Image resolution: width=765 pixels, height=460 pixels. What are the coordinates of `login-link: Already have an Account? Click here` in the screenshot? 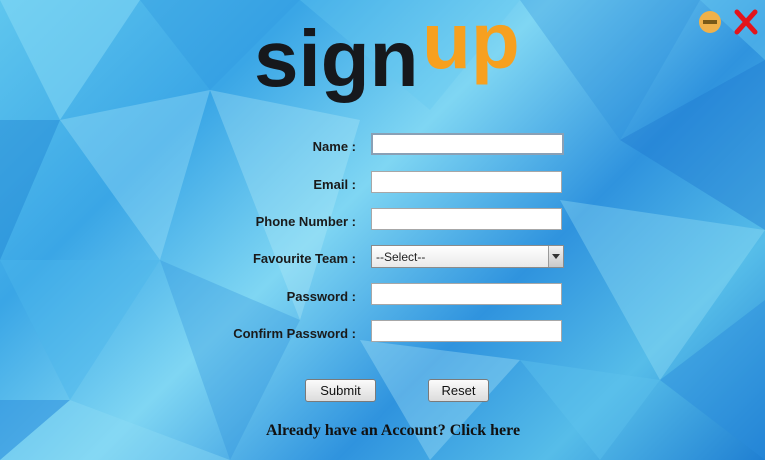 It's located at (393, 431).